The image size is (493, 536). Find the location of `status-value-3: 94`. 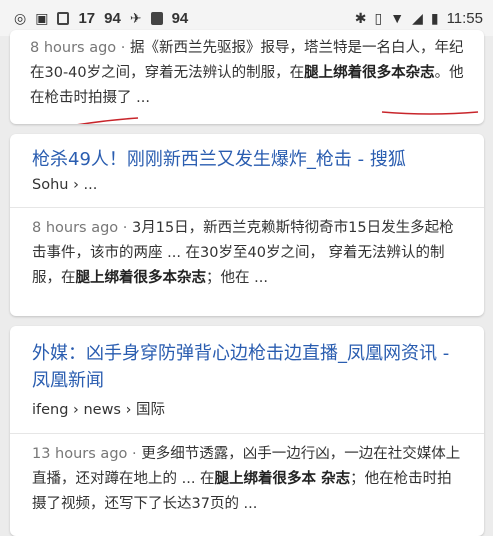

status-value-3: 94 is located at coordinates (180, 18).